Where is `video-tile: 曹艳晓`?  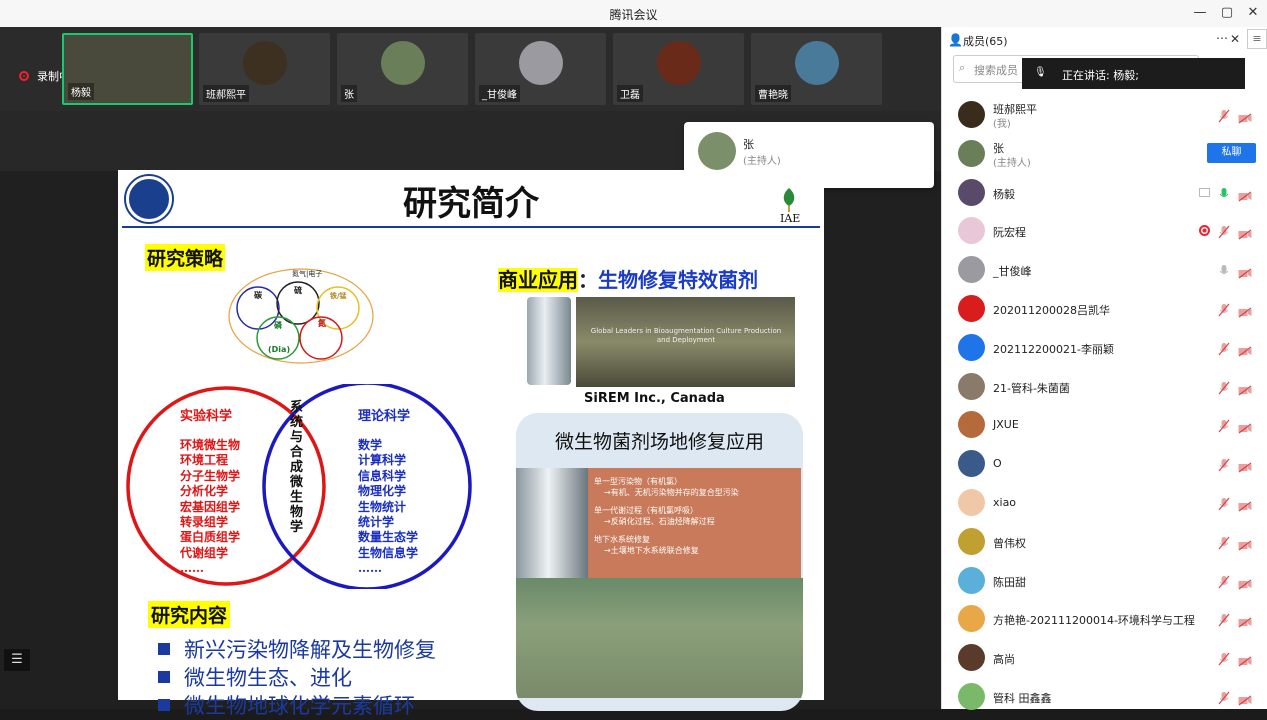 video-tile: 曹艳晓 is located at coordinates (816, 69).